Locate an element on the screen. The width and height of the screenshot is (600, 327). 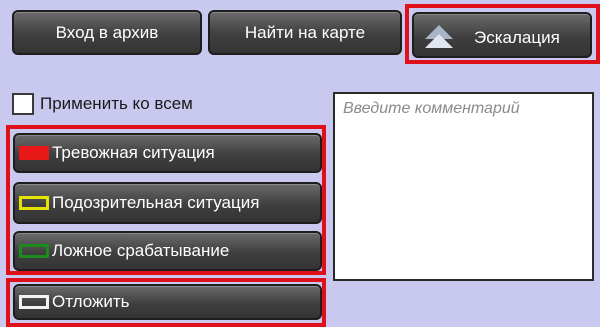
false-alarm-label: Ложное срабатывание is located at coordinates (141, 250).